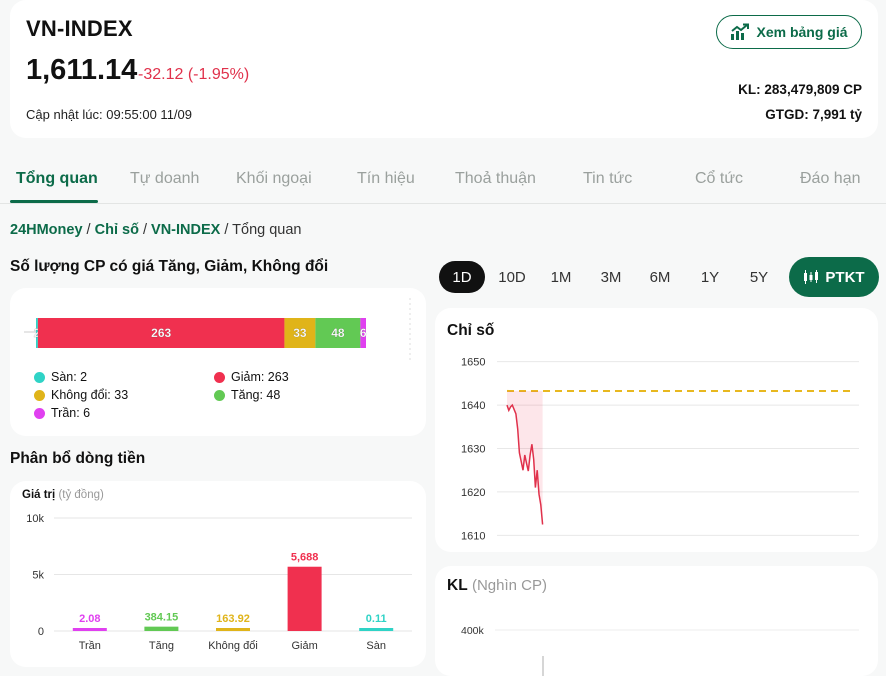  I want to click on range-6m: 6M, so click(660, 277).